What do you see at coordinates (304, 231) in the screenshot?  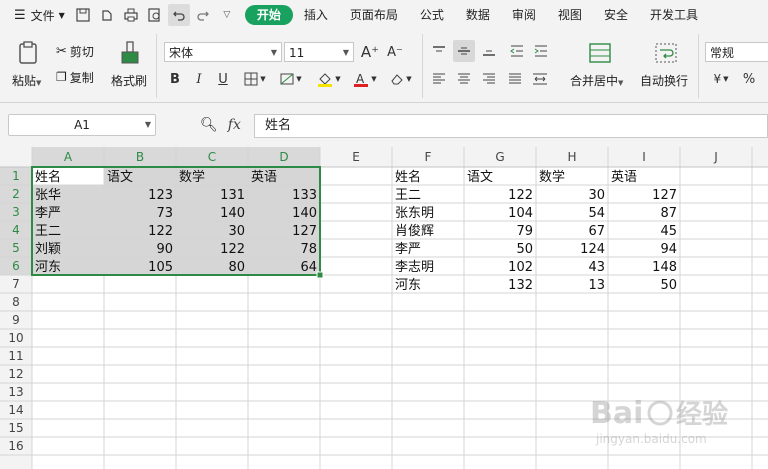 I see `cell-d4: 127` at bounding box center [304, 231].